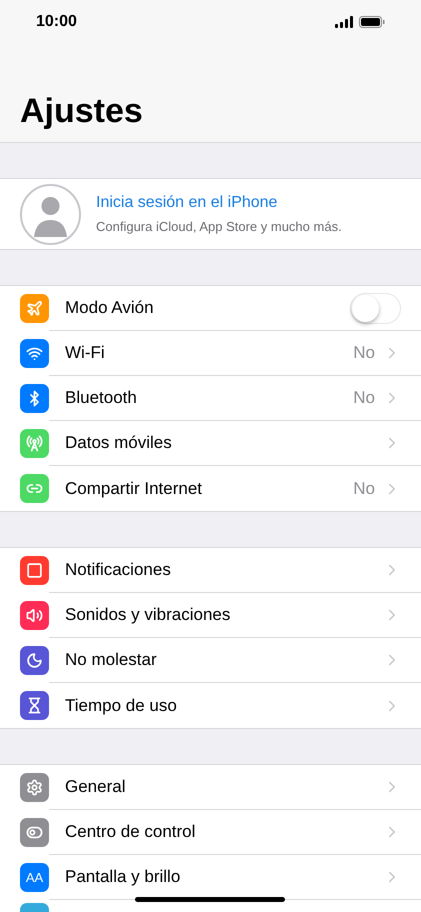 The height and width of the screenshot is (912, 421). Describe the element at coordinates (219, 203) in the screenshot. I see `sign-in-link: Inicia sesión en el iPhone` at that location.